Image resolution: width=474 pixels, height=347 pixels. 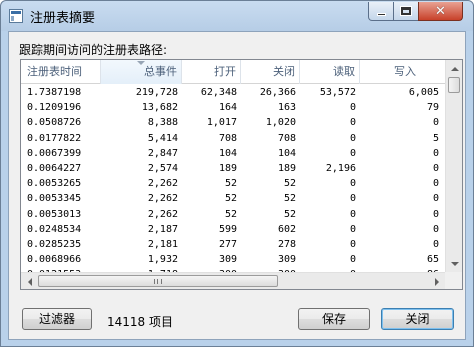 I want to click on column-header-total-events: 总事件, so click(x=141, y=72).